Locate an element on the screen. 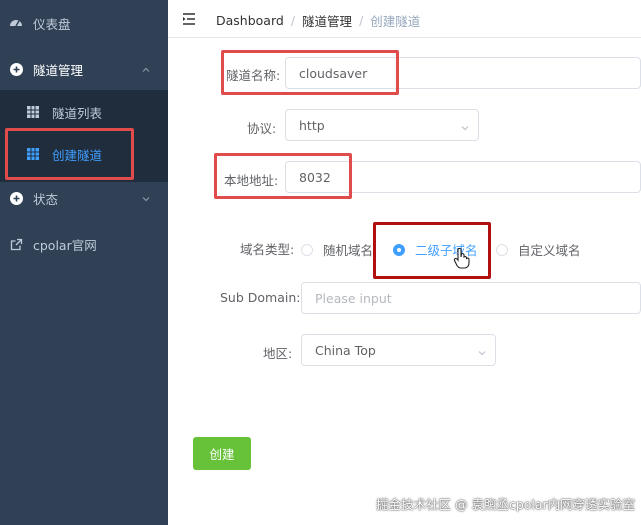  radio-label: 随机域名 is located at coordinates (348, 250).